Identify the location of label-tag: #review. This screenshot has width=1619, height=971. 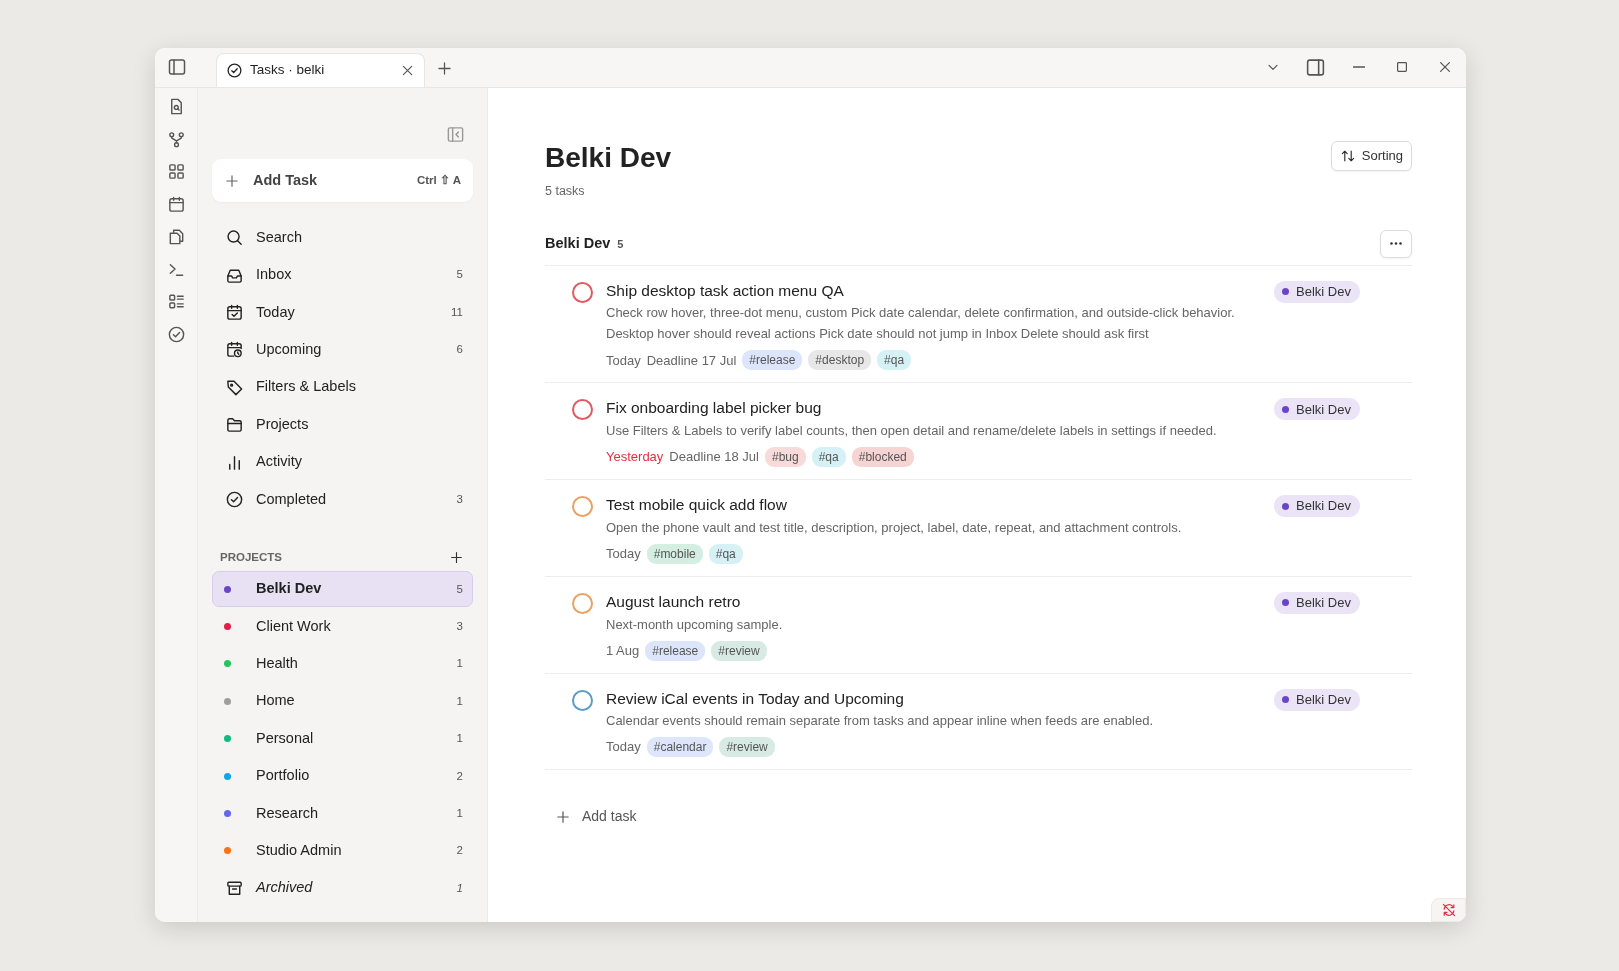
(747, 747).